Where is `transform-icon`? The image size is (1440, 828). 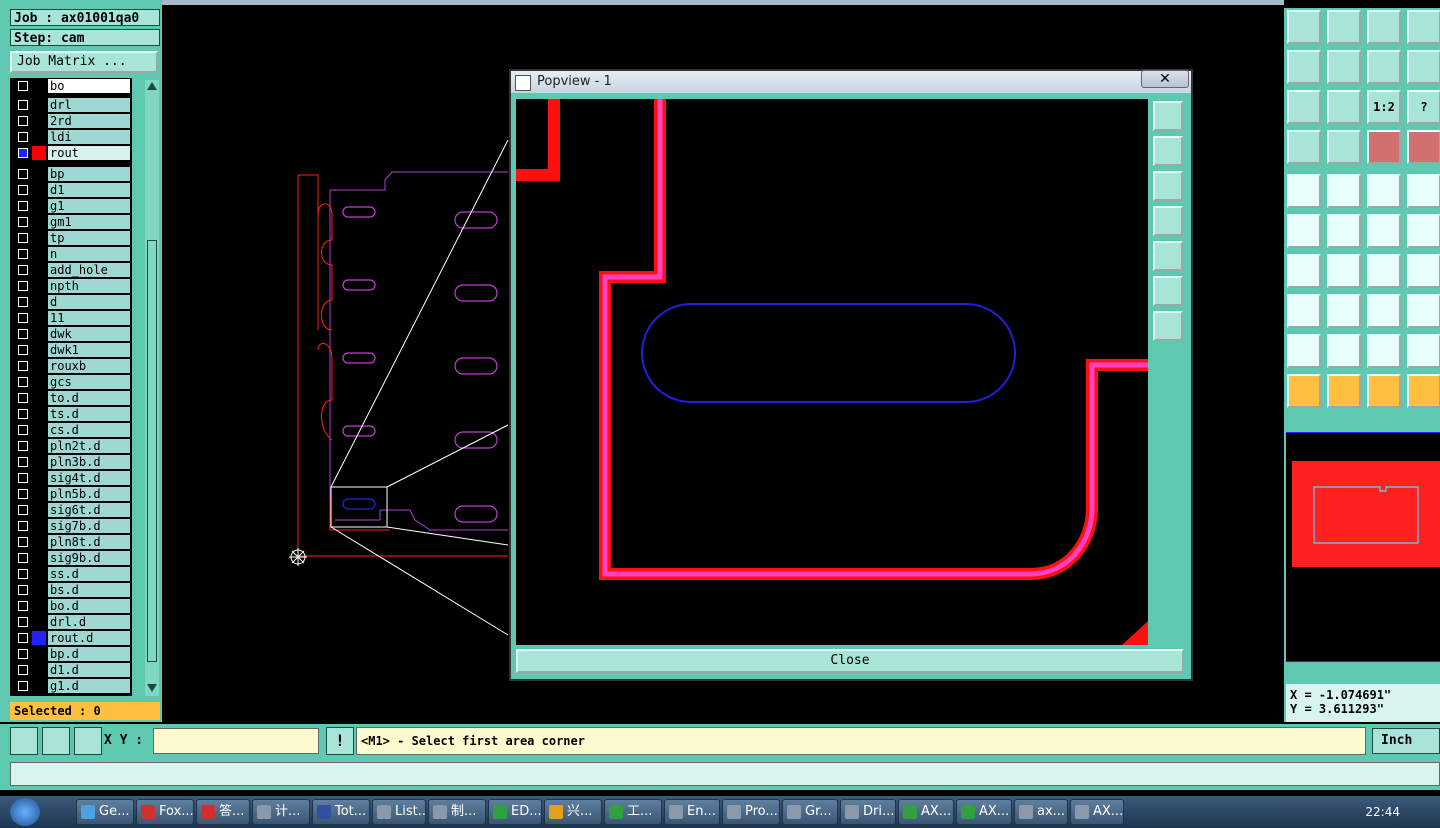 transform-icon is located at coordinates (1344, 191).